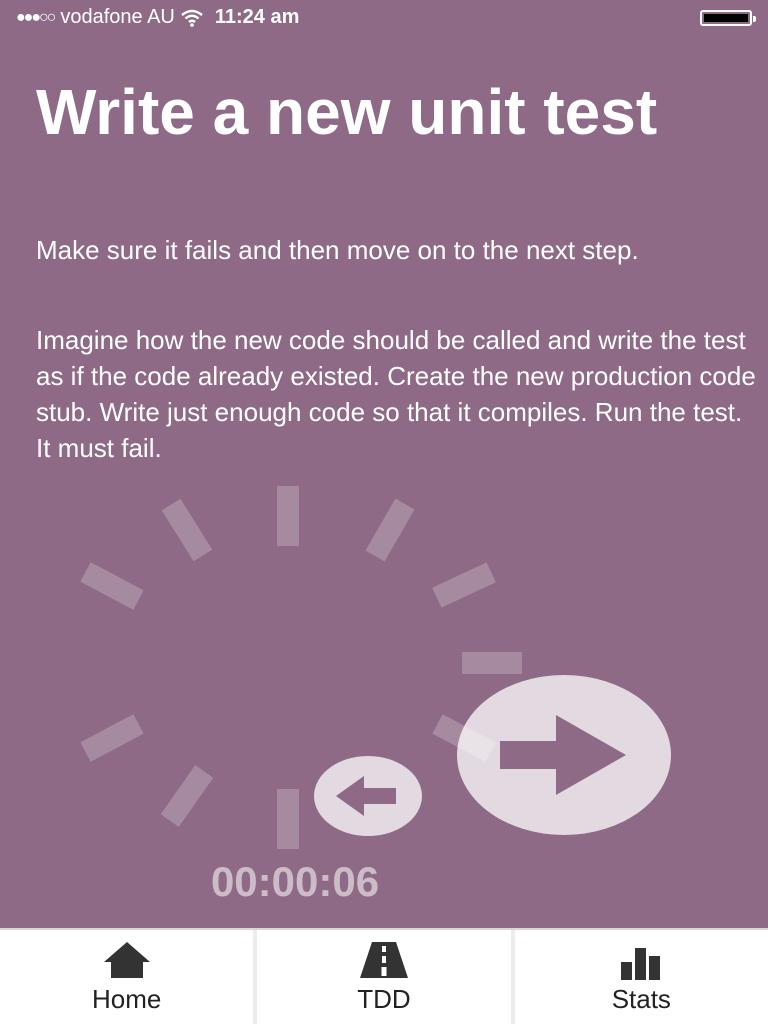 Image resolution: width=768 pixels, height=1024 pixels. What do you see at coordinates (126, 998) in the screenshot?
I see `tab-label: Home` at bounding box center [126, 998].